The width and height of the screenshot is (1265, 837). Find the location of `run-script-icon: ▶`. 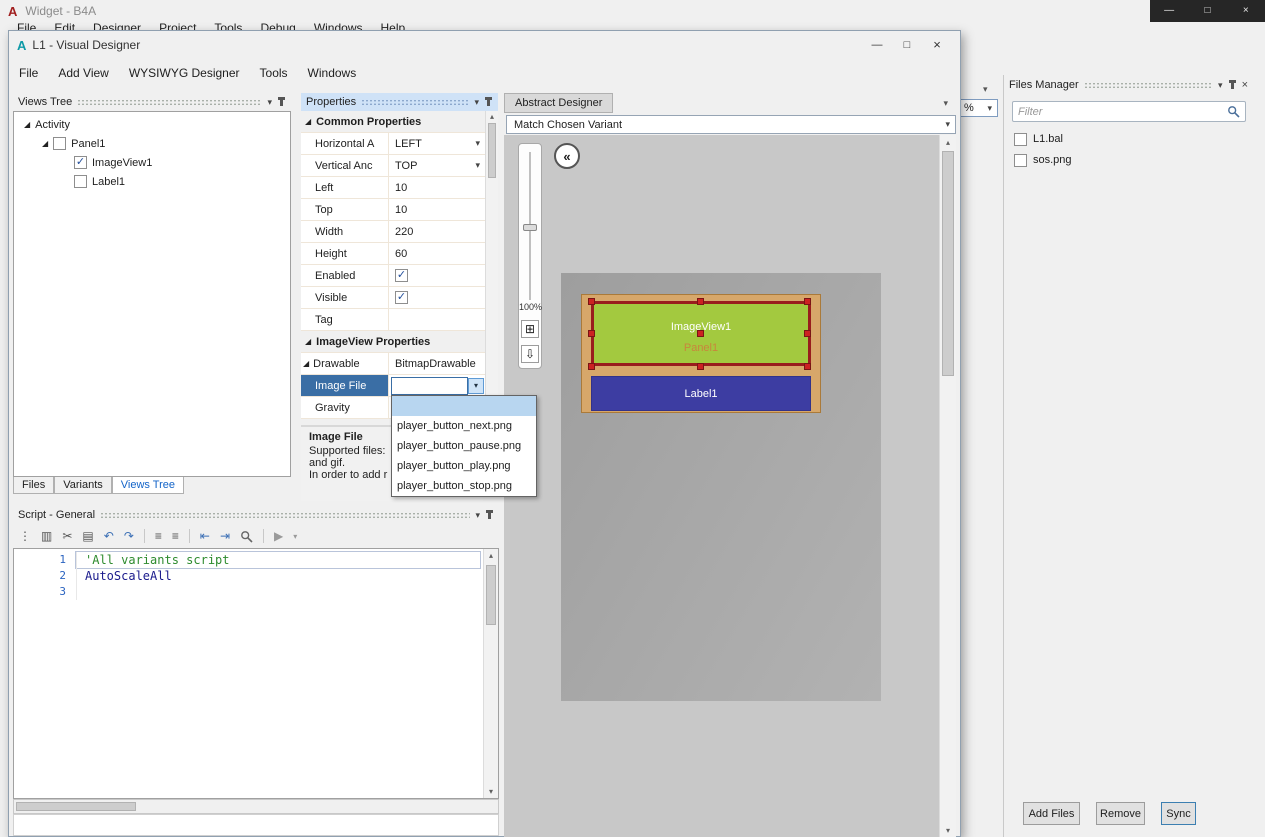

run-script-icon: ▶ is located at coordinates (278, 536).